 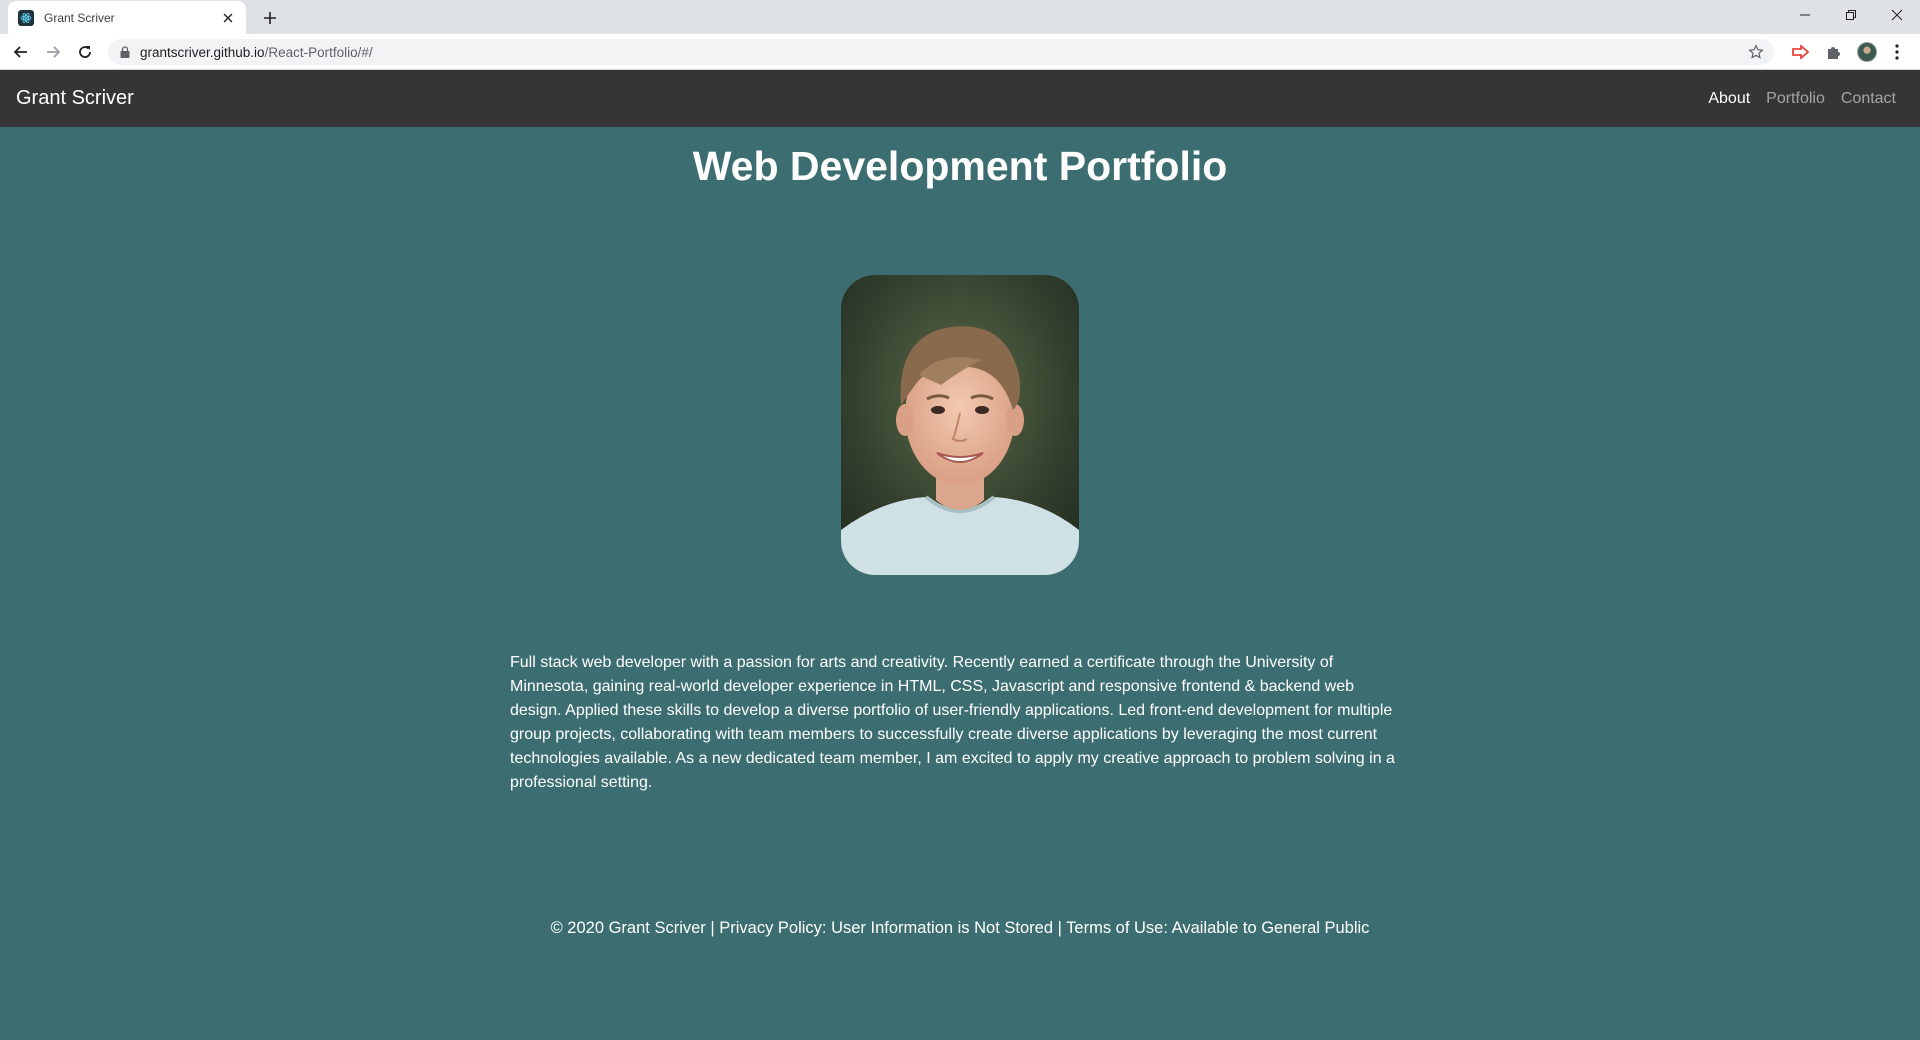 What do you see at coordinates (960, 425) in the screenshot?
I see `profile-photo` at bounding box center [960, 425].